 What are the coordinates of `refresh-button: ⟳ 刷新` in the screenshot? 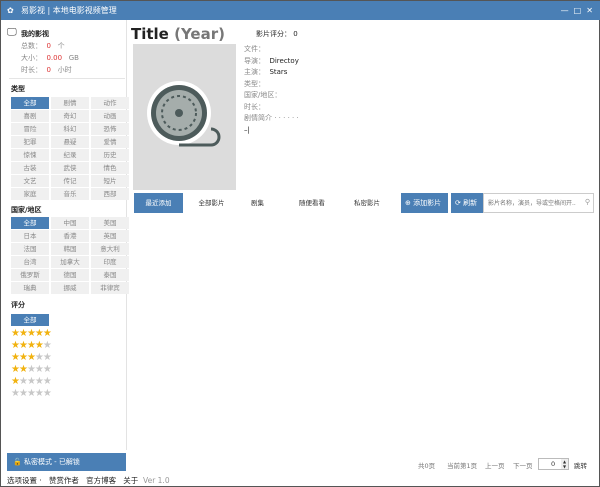 It's located at (467, 203).